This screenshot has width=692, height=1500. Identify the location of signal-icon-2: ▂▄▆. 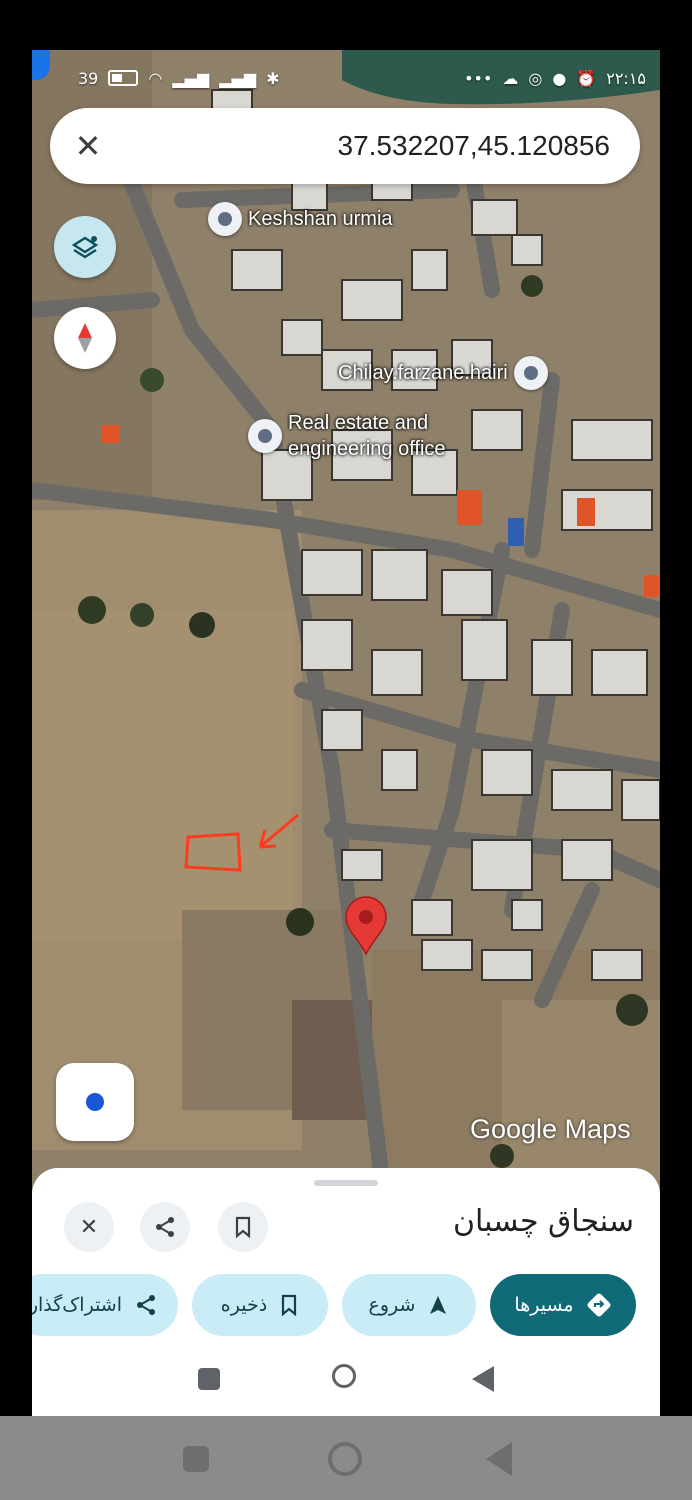
(238, 78).